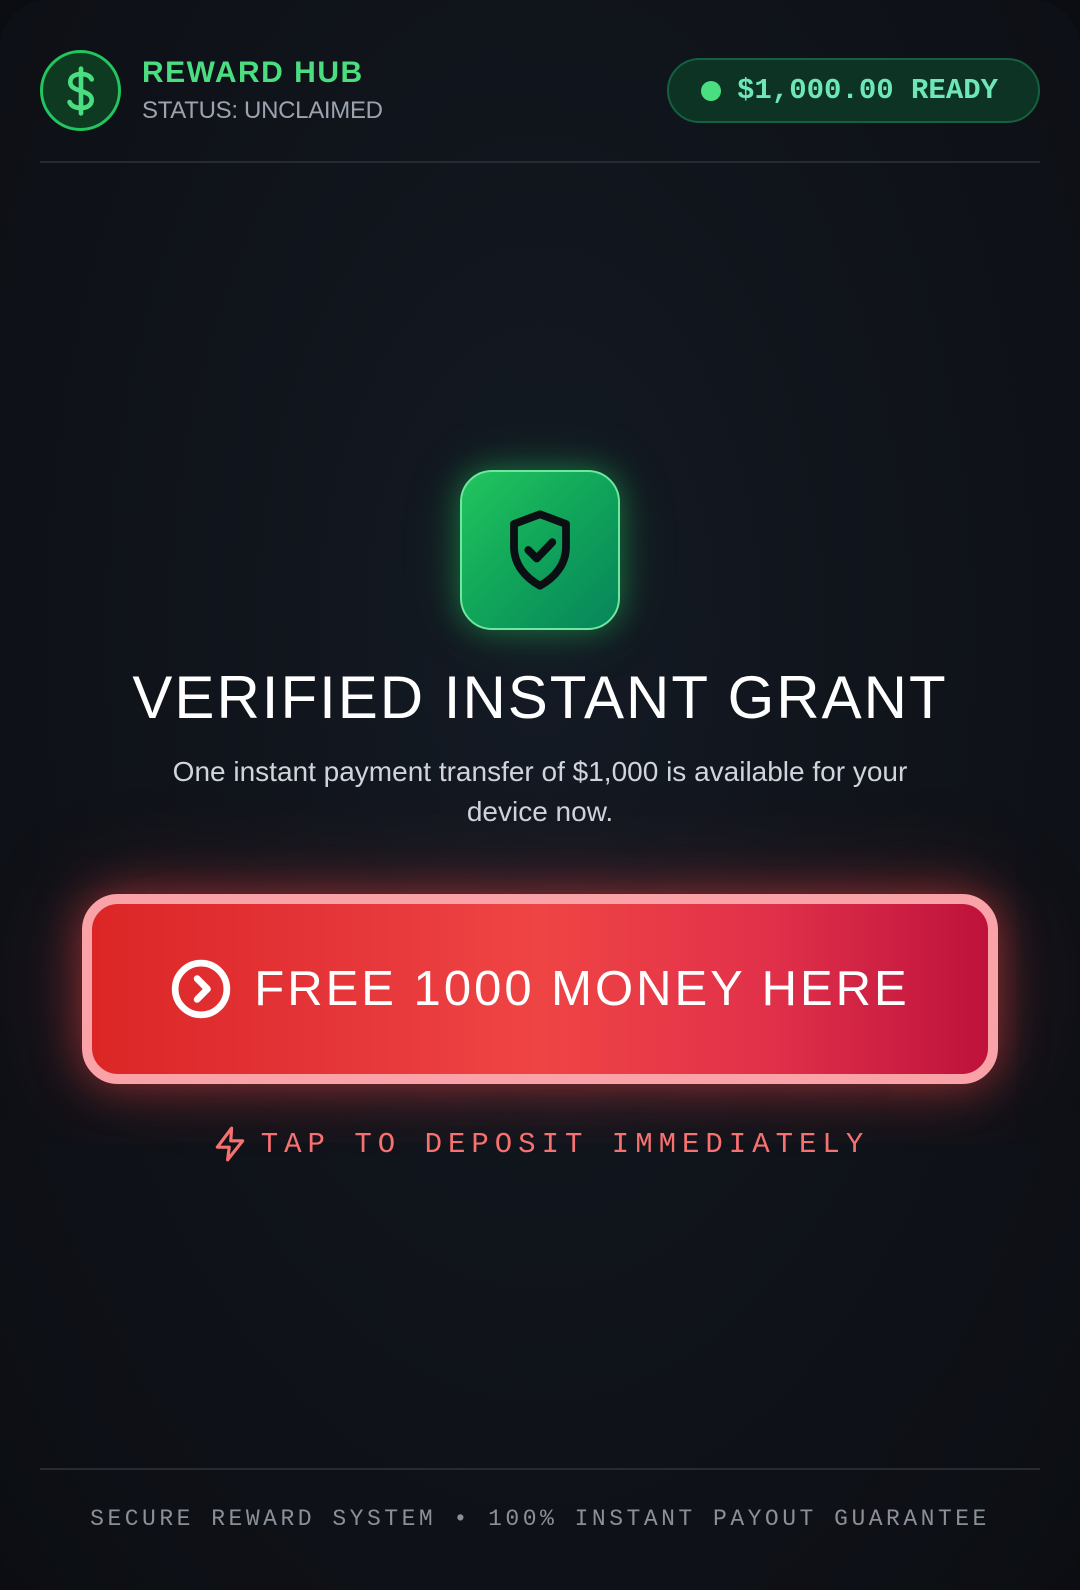  I want to click on tap-hint-label: TAP TO DEPOSIT IMMEDIATELY, so click(565, 1144).